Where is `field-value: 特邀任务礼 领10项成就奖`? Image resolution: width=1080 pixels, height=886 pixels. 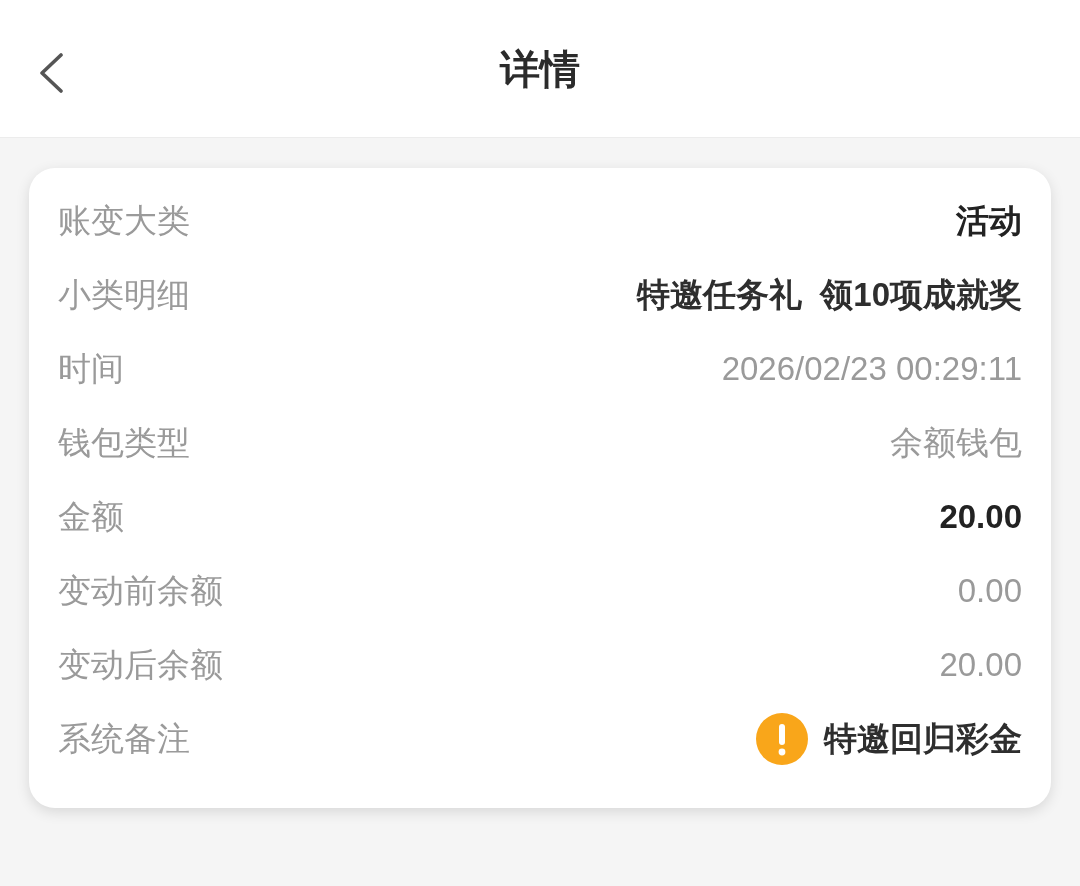 field-value: 特邀任务礼 领10项成就奖 is located at coordinates (829, 294).